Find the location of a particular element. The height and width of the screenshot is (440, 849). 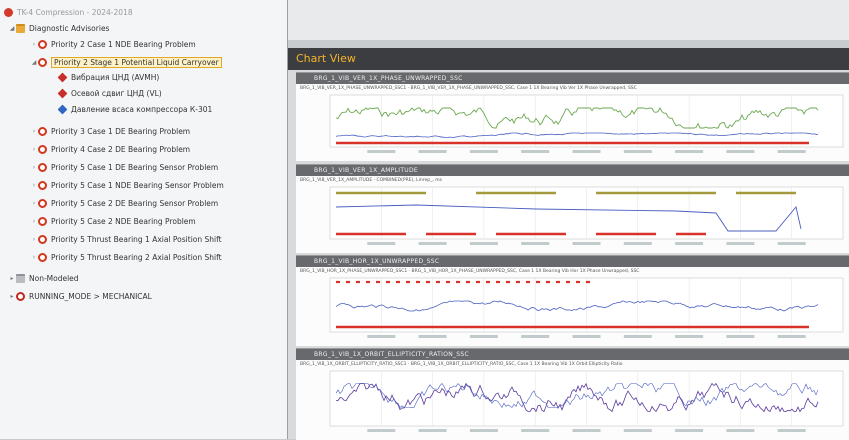

advisory-item: › Priority 3 Case 1 DE Bearing Problem is located at coordinates (110, 131).